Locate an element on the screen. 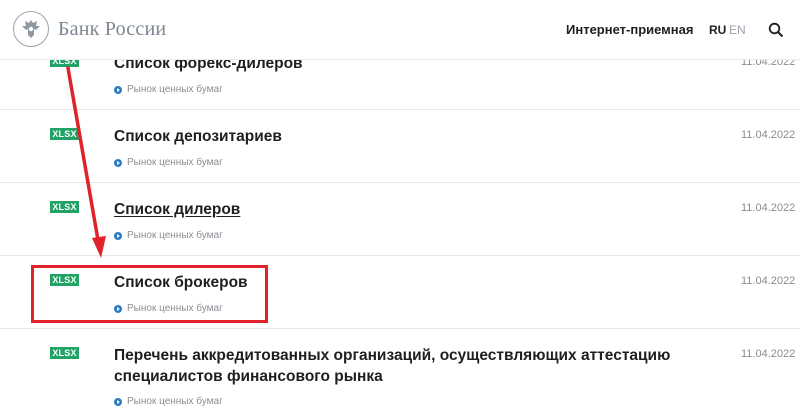 Image resolution: width=800 pixels, height=419 pixels. logo: Банк России is located at coordinates (89, 29).